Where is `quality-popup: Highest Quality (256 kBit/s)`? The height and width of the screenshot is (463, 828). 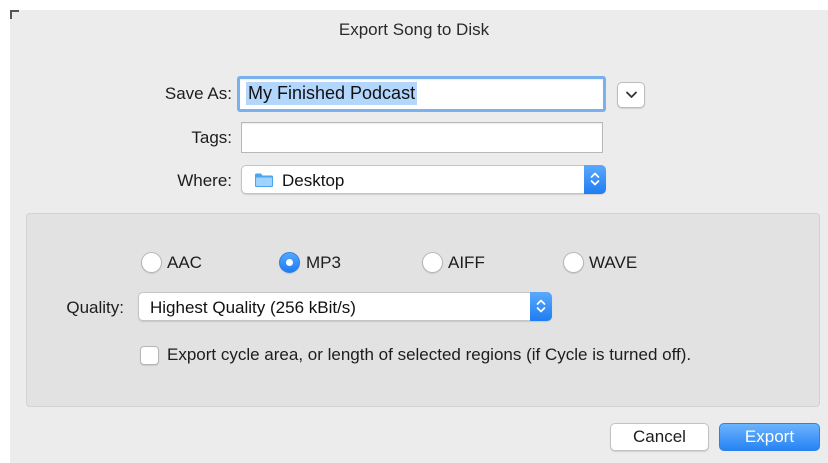 quality-popup: Highest Quality (256 kBit/s) is located at coordinates (345, 306).